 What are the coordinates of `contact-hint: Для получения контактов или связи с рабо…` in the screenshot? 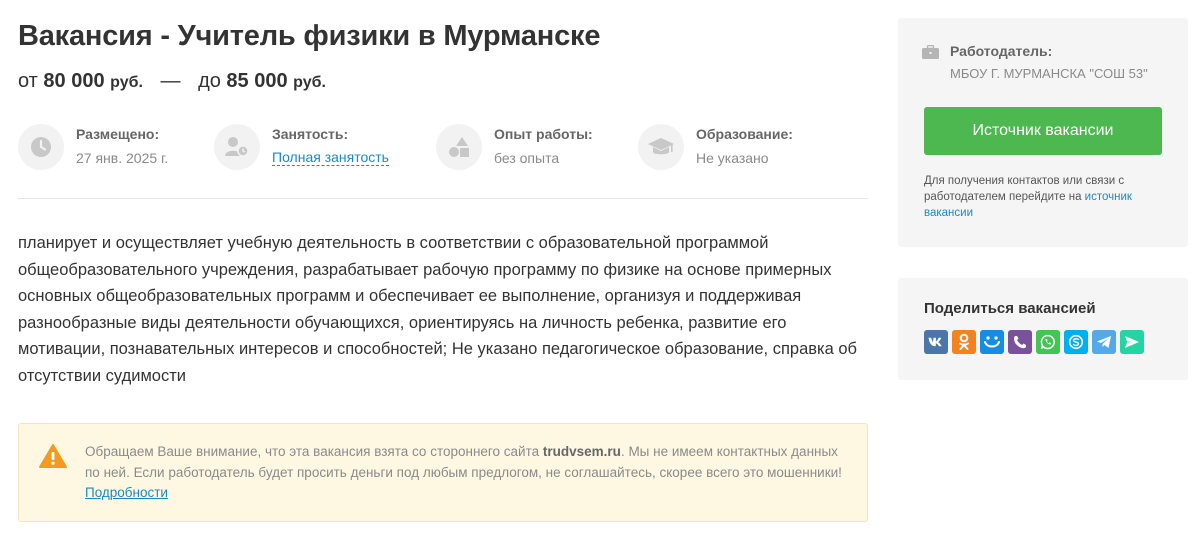 It's located at (1039, 197).